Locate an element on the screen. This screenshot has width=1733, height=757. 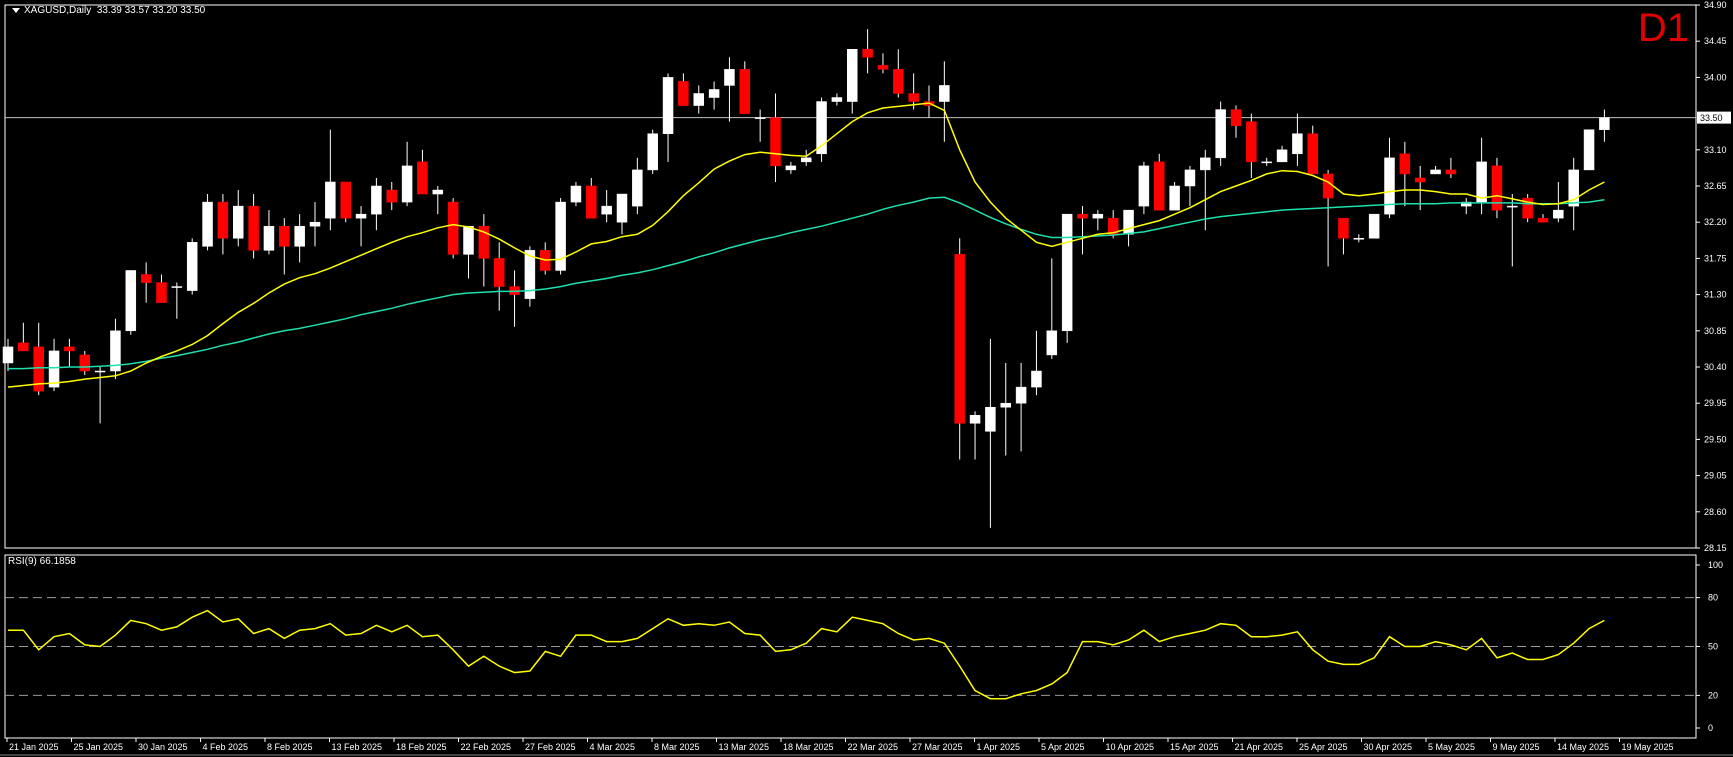
price-tick-label: 34.00 is located at coordinates (1715, 77).